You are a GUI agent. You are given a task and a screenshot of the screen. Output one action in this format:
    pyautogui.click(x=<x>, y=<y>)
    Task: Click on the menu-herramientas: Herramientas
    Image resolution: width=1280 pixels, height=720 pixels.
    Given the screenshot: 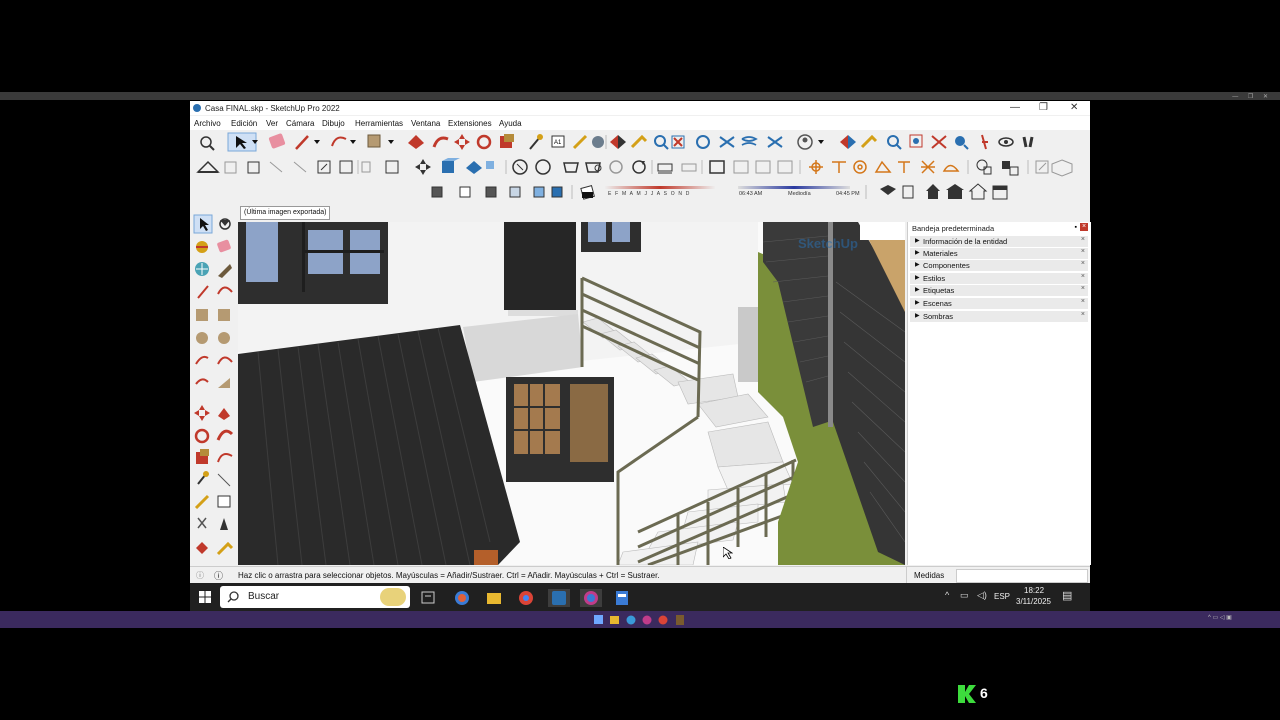 What is the action you would take?
    pyautogui.click(x=379, y=123)
    